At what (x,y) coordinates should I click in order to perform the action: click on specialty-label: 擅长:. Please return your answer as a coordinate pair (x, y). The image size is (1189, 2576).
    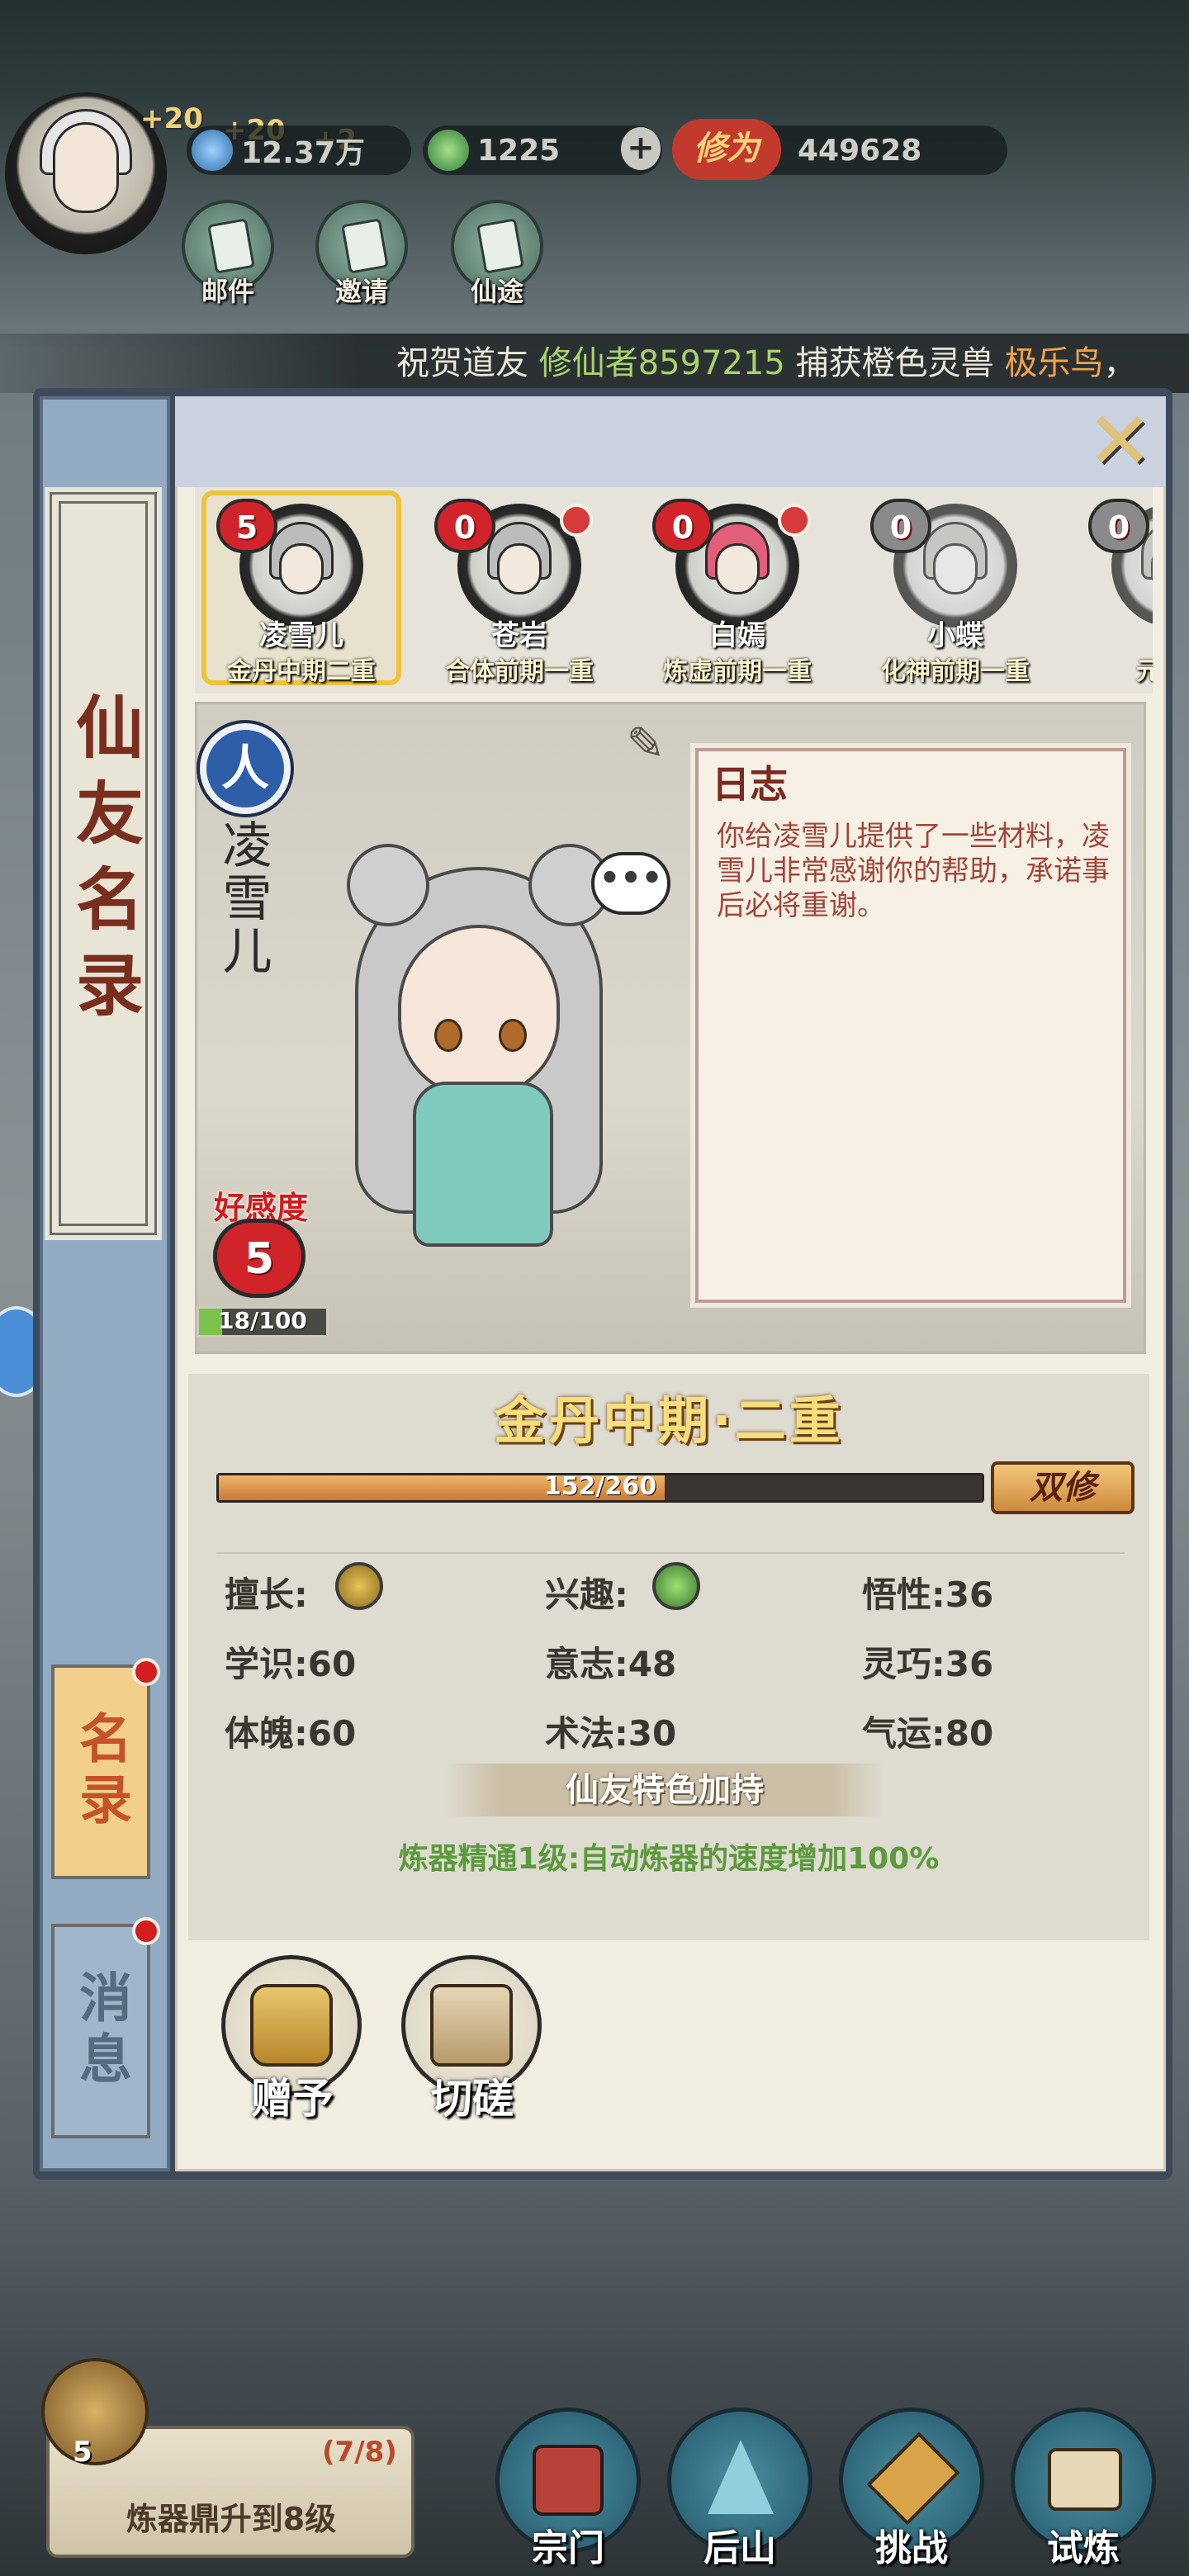
    Looking at the image, I should click on (266, 1594).